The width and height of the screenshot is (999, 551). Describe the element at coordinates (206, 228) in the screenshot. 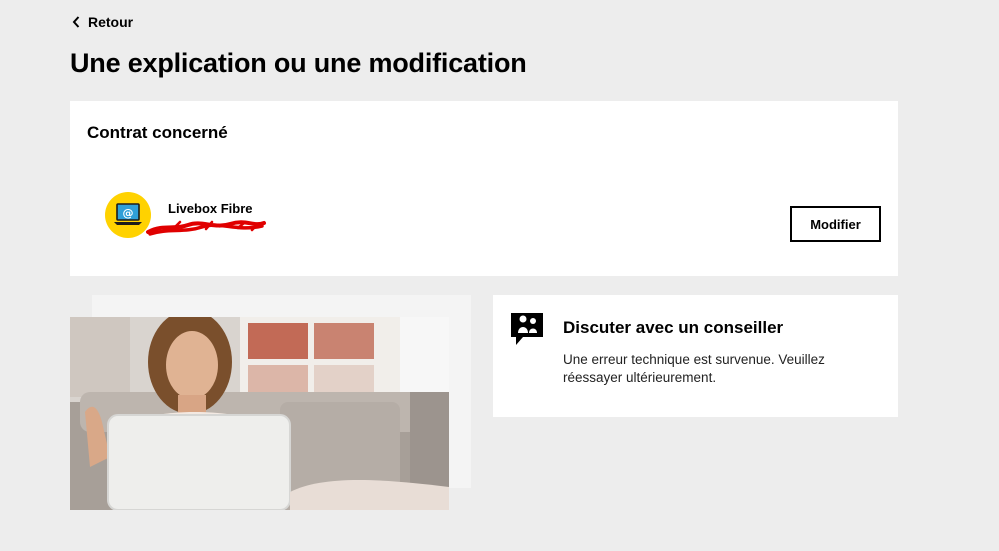

I see `redaction-scribble` at that location.